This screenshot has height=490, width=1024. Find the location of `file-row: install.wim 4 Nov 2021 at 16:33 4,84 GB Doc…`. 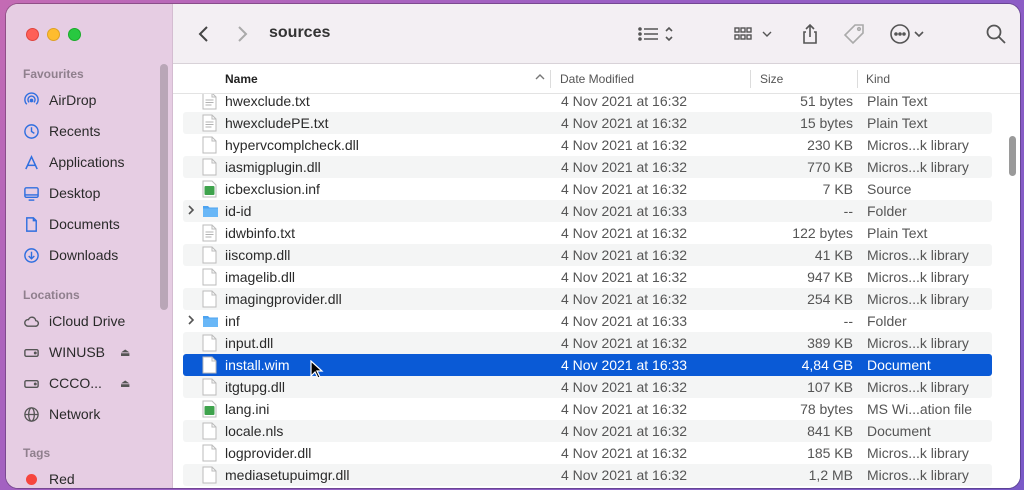

file-row: install.wim 4 Nov 2021 at 16:33 4,84 GB Doc… is located at coordinates (587, 365).